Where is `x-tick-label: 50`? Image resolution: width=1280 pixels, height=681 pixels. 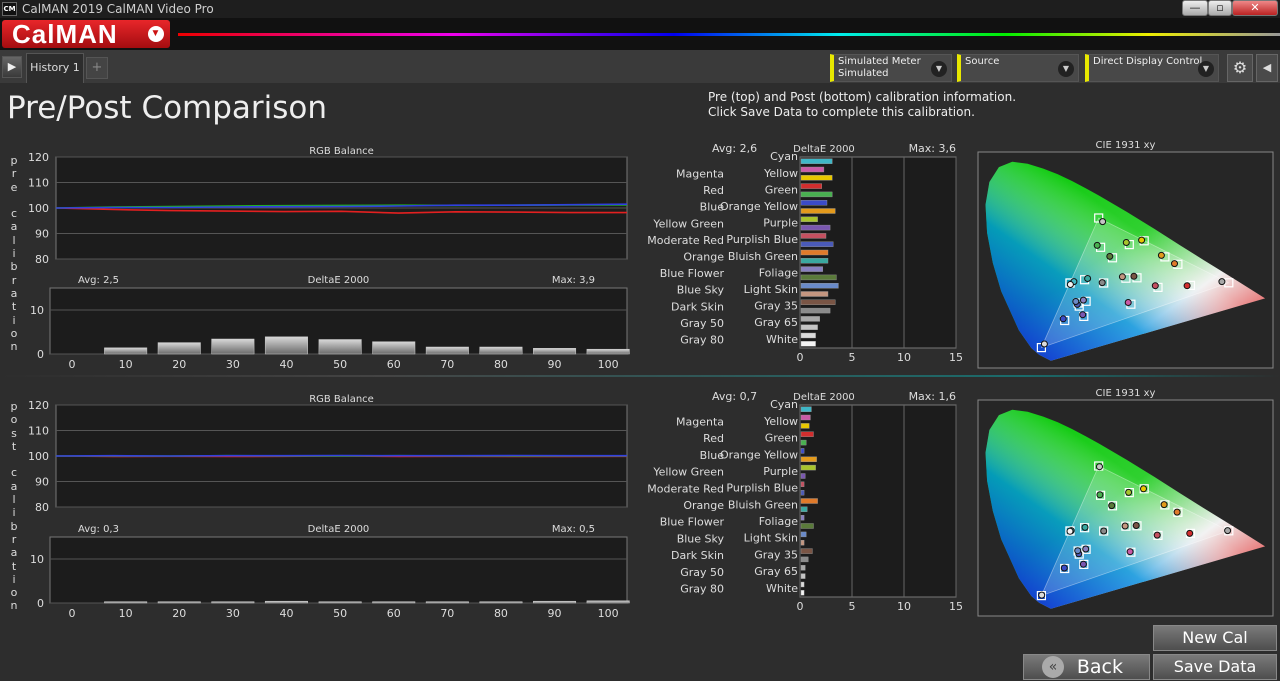 x-tick-label: 50 is located at coordinates (340, 613).